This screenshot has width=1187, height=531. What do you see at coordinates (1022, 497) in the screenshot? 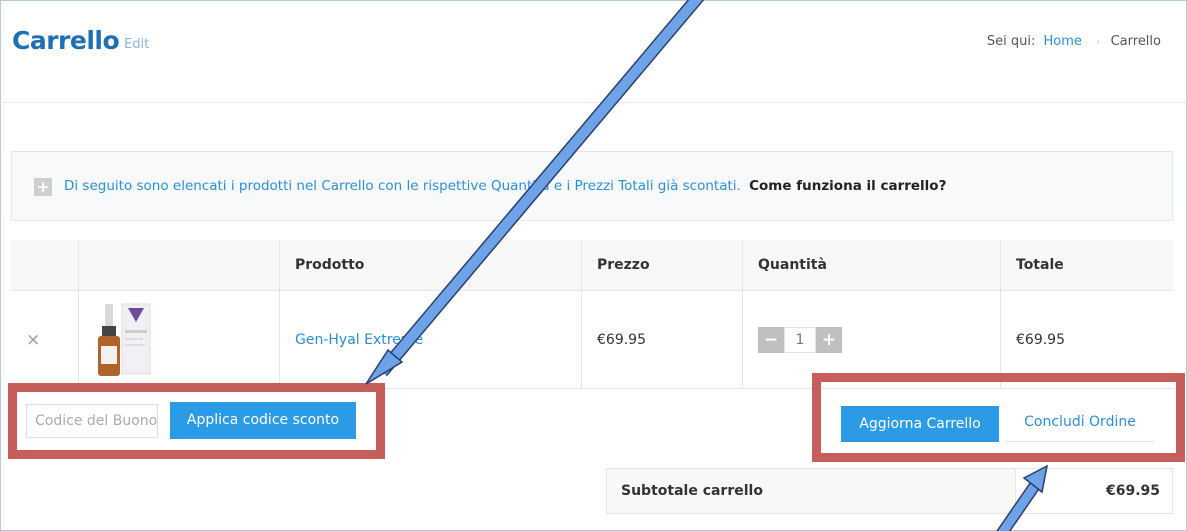
I see `arrow-to-checkout` at bounding box center [1022, 497].